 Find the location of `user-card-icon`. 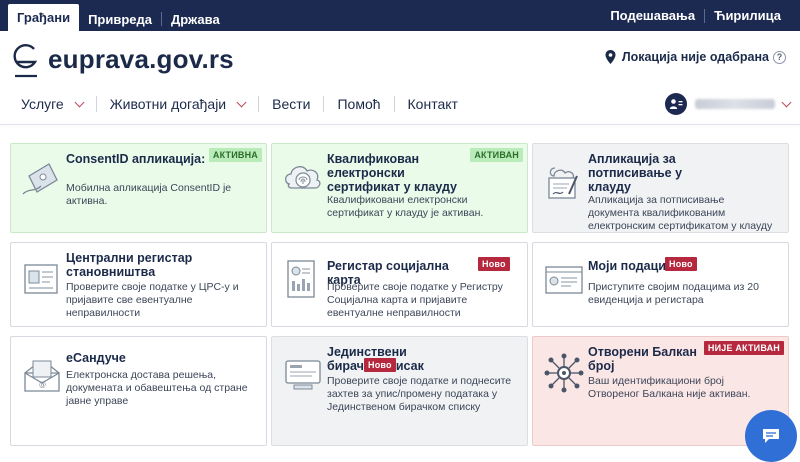

user-card-icon is located at coordinates (676, 104).